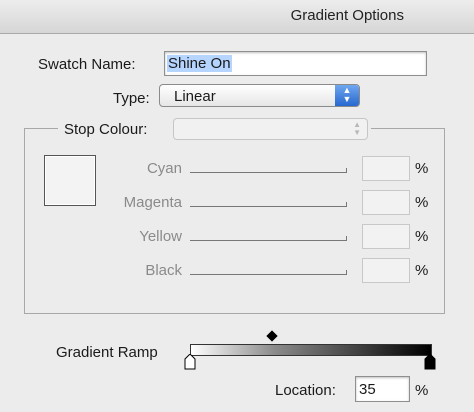 This screenshot has height=412, width=474. Describe the element at coordinates (107, 352) in the screenshot. I see `gradient-ramp-label: Gradient Ramp` at that location.